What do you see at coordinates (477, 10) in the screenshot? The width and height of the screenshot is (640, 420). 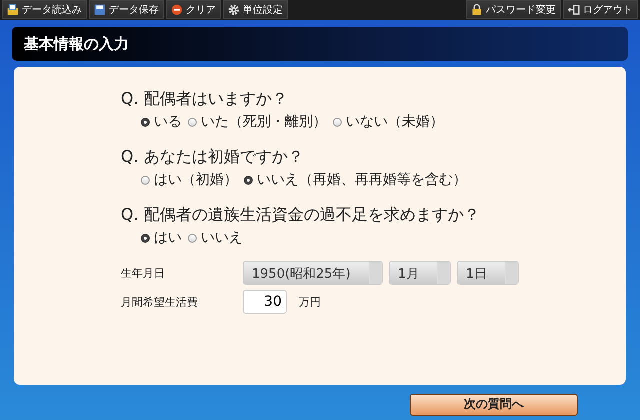 I see `lock-icon` at bounding box center [477, 10].